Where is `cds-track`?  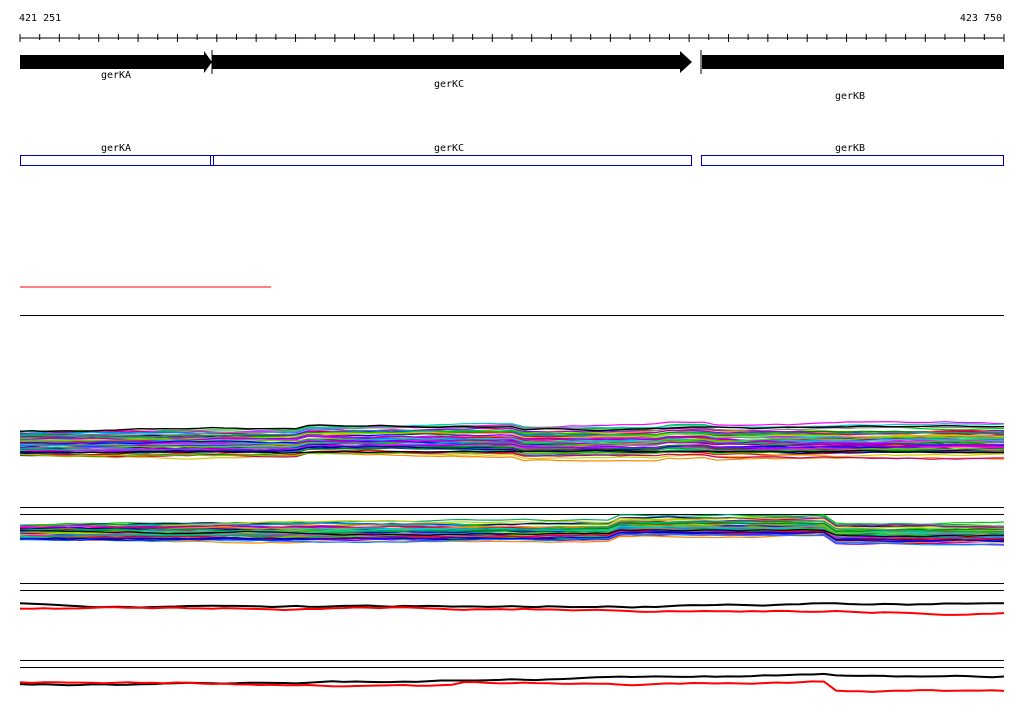
cds-track is located at coordinates (512, 160).